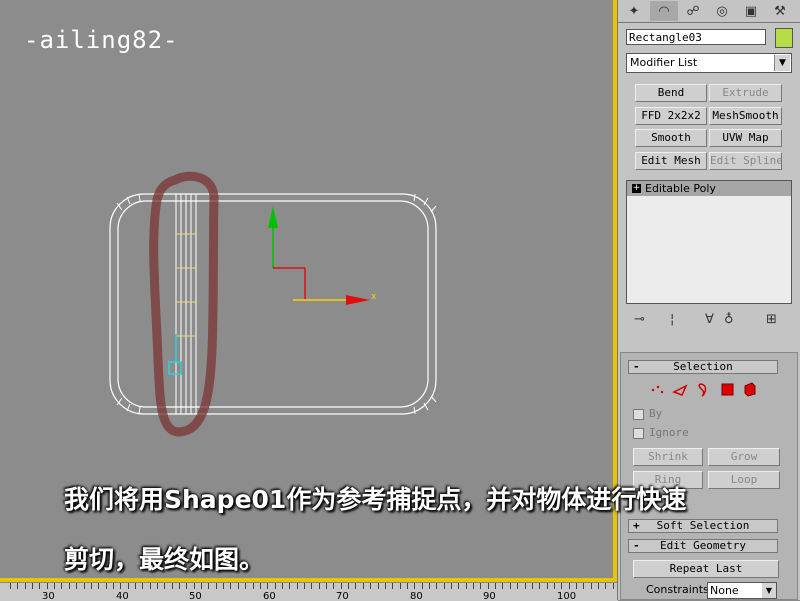 Image resolution: width=800 pixels, height=601 pixels. What do you see at coordinates (186, 304) in the screenshot?
I see `cut-lines` at bounding box center [186, 304].